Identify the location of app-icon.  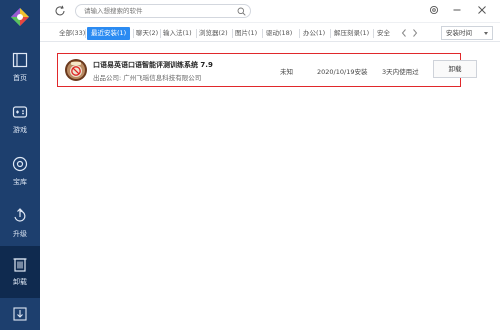
(76, 70).